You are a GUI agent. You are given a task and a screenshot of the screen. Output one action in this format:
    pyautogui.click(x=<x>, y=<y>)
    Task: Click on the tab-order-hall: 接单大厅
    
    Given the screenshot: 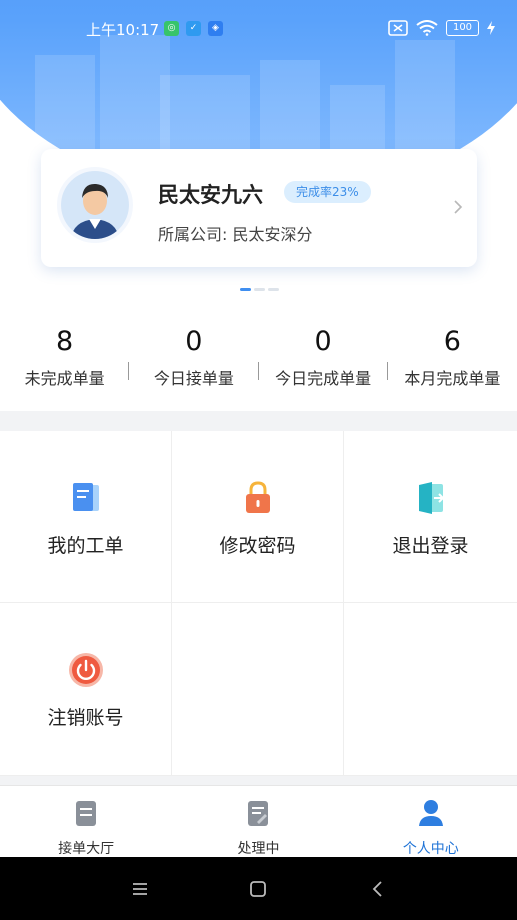 What is the action you would take?
    pyautogui.click(x=86, y=821)
    